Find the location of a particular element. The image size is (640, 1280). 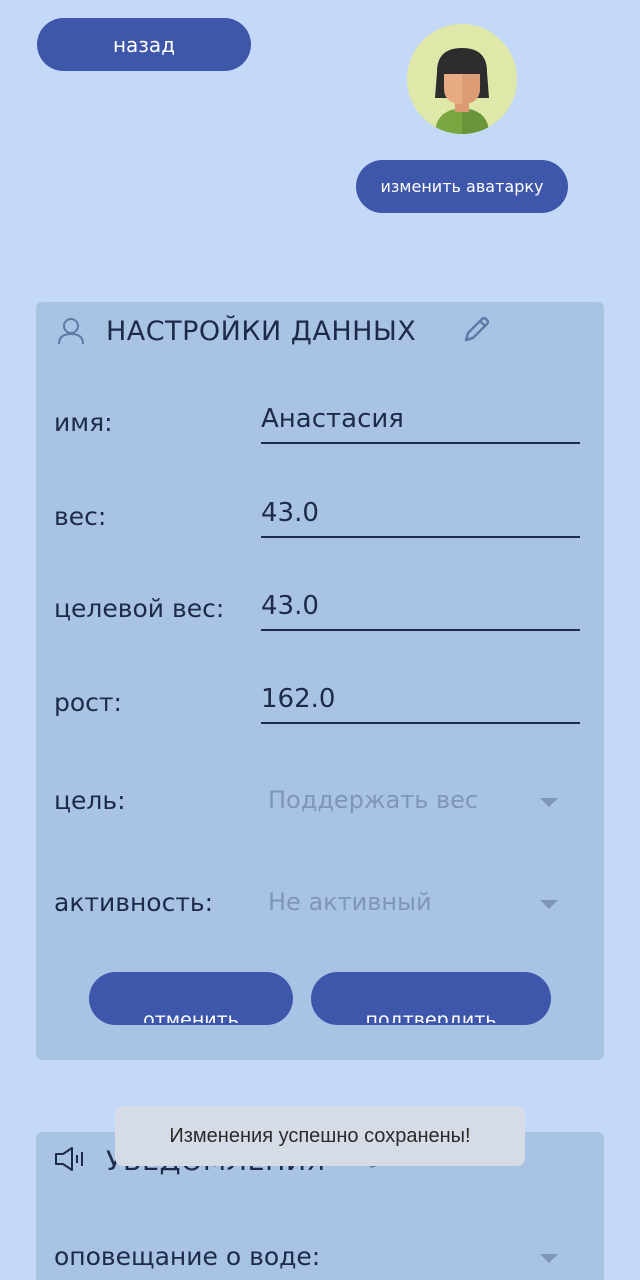

toast-notification: Изменения успешно сохранены! is located at coordinates (320, 1136).